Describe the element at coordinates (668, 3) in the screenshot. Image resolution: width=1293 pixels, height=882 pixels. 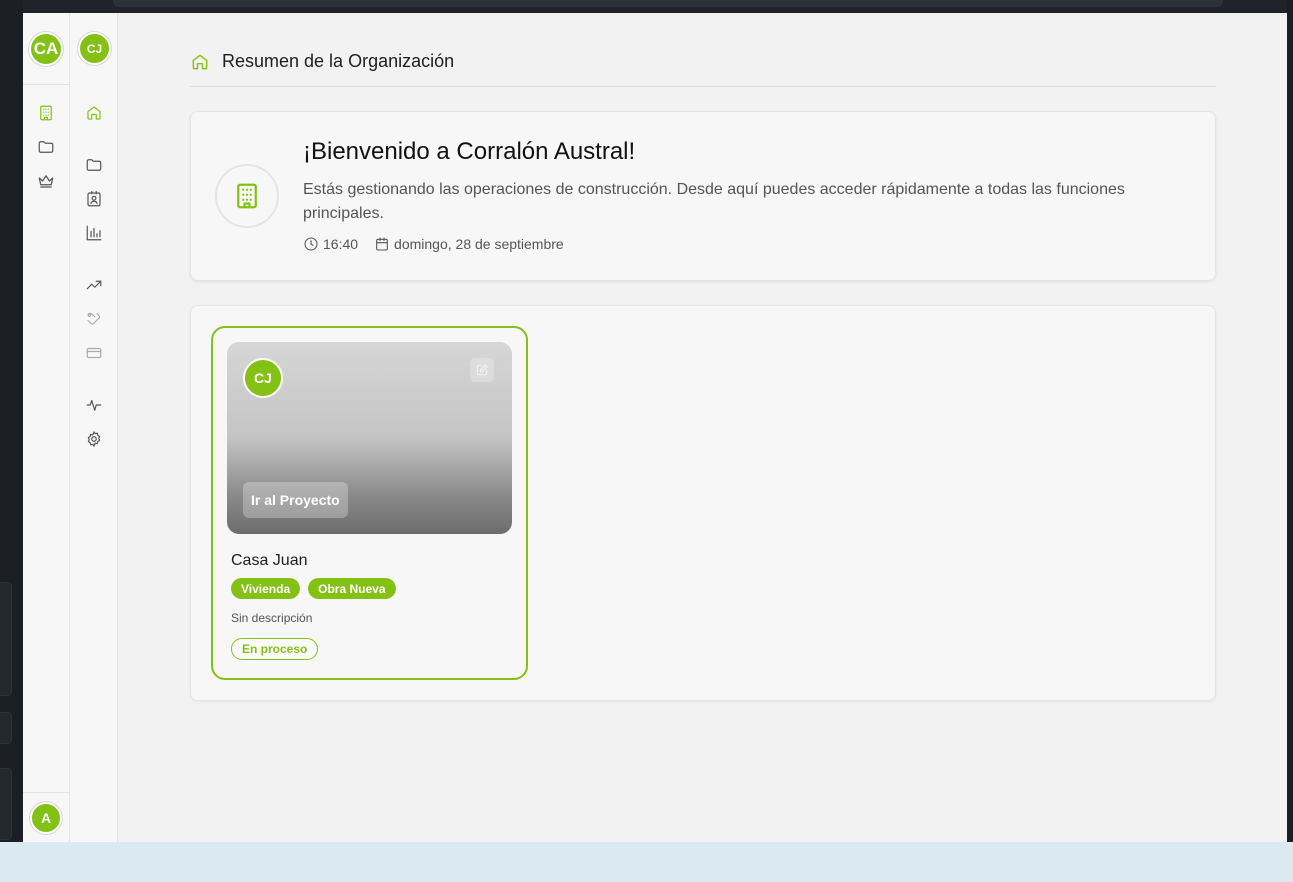
I see `address-bar` at that location.